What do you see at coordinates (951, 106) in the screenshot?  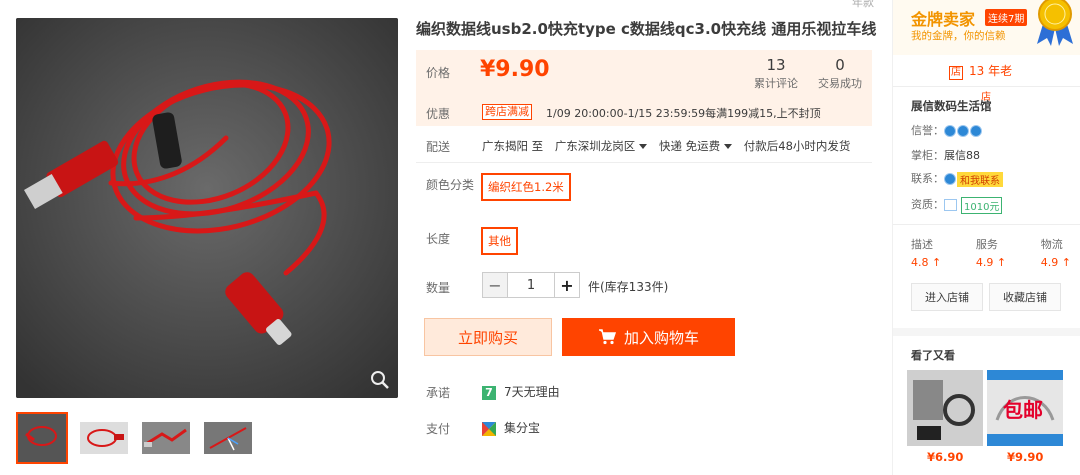 I see `shop-name: 展信数码生活馆` at bounding box center [951, 106].